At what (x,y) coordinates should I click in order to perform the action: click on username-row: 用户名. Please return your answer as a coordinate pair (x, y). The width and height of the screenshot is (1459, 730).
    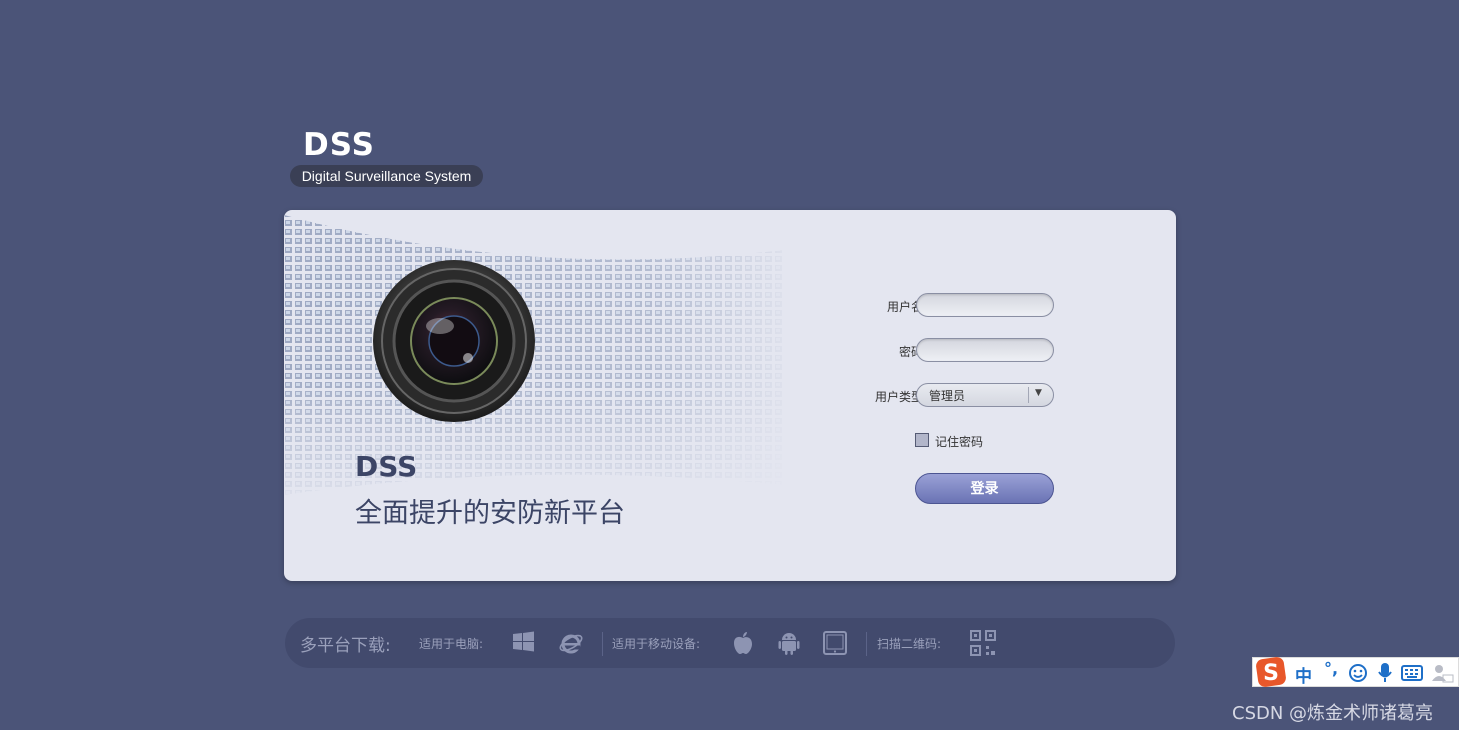
    Looking at the image, I should click on (934, 306).